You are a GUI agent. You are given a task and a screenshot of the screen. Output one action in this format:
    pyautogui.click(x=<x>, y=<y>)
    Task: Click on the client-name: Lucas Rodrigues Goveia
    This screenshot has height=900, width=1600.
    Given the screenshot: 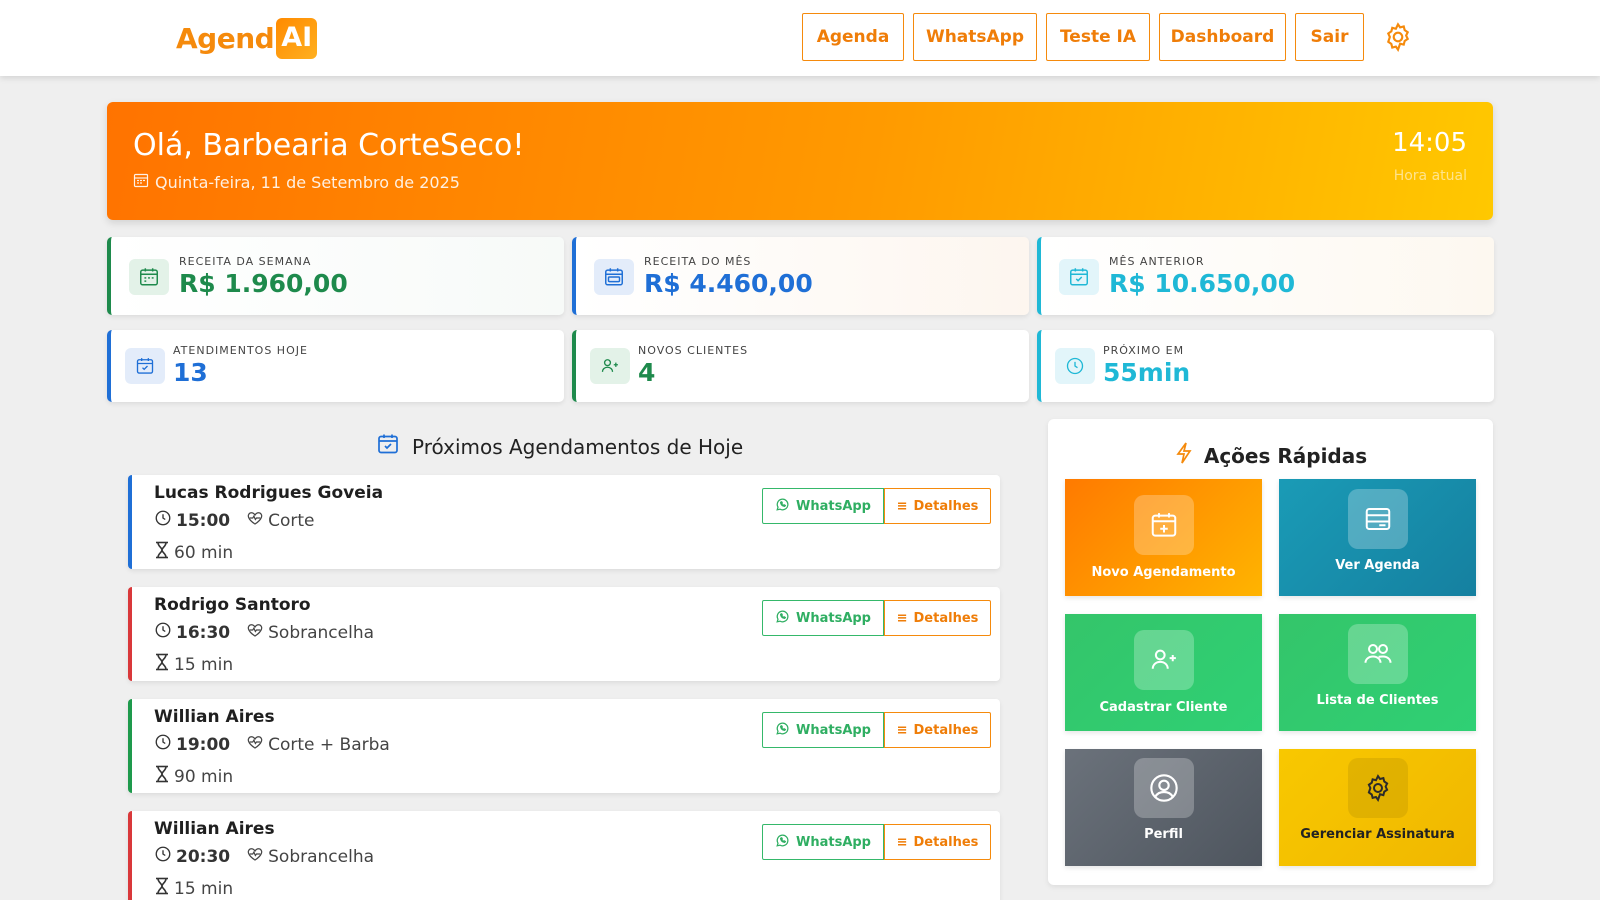 What is the action you would take?
    pyautogui.click(x=269, y=493)
    